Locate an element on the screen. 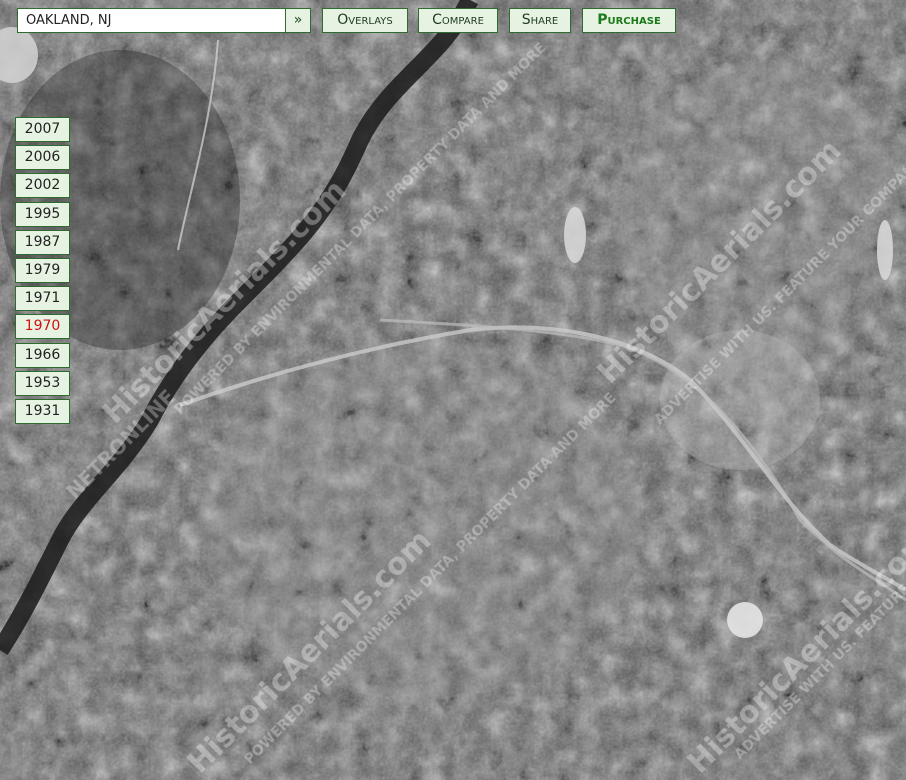 This screenshot has width=906, height=780. overlays-button: Overlays is located at coordinates (365, 20).